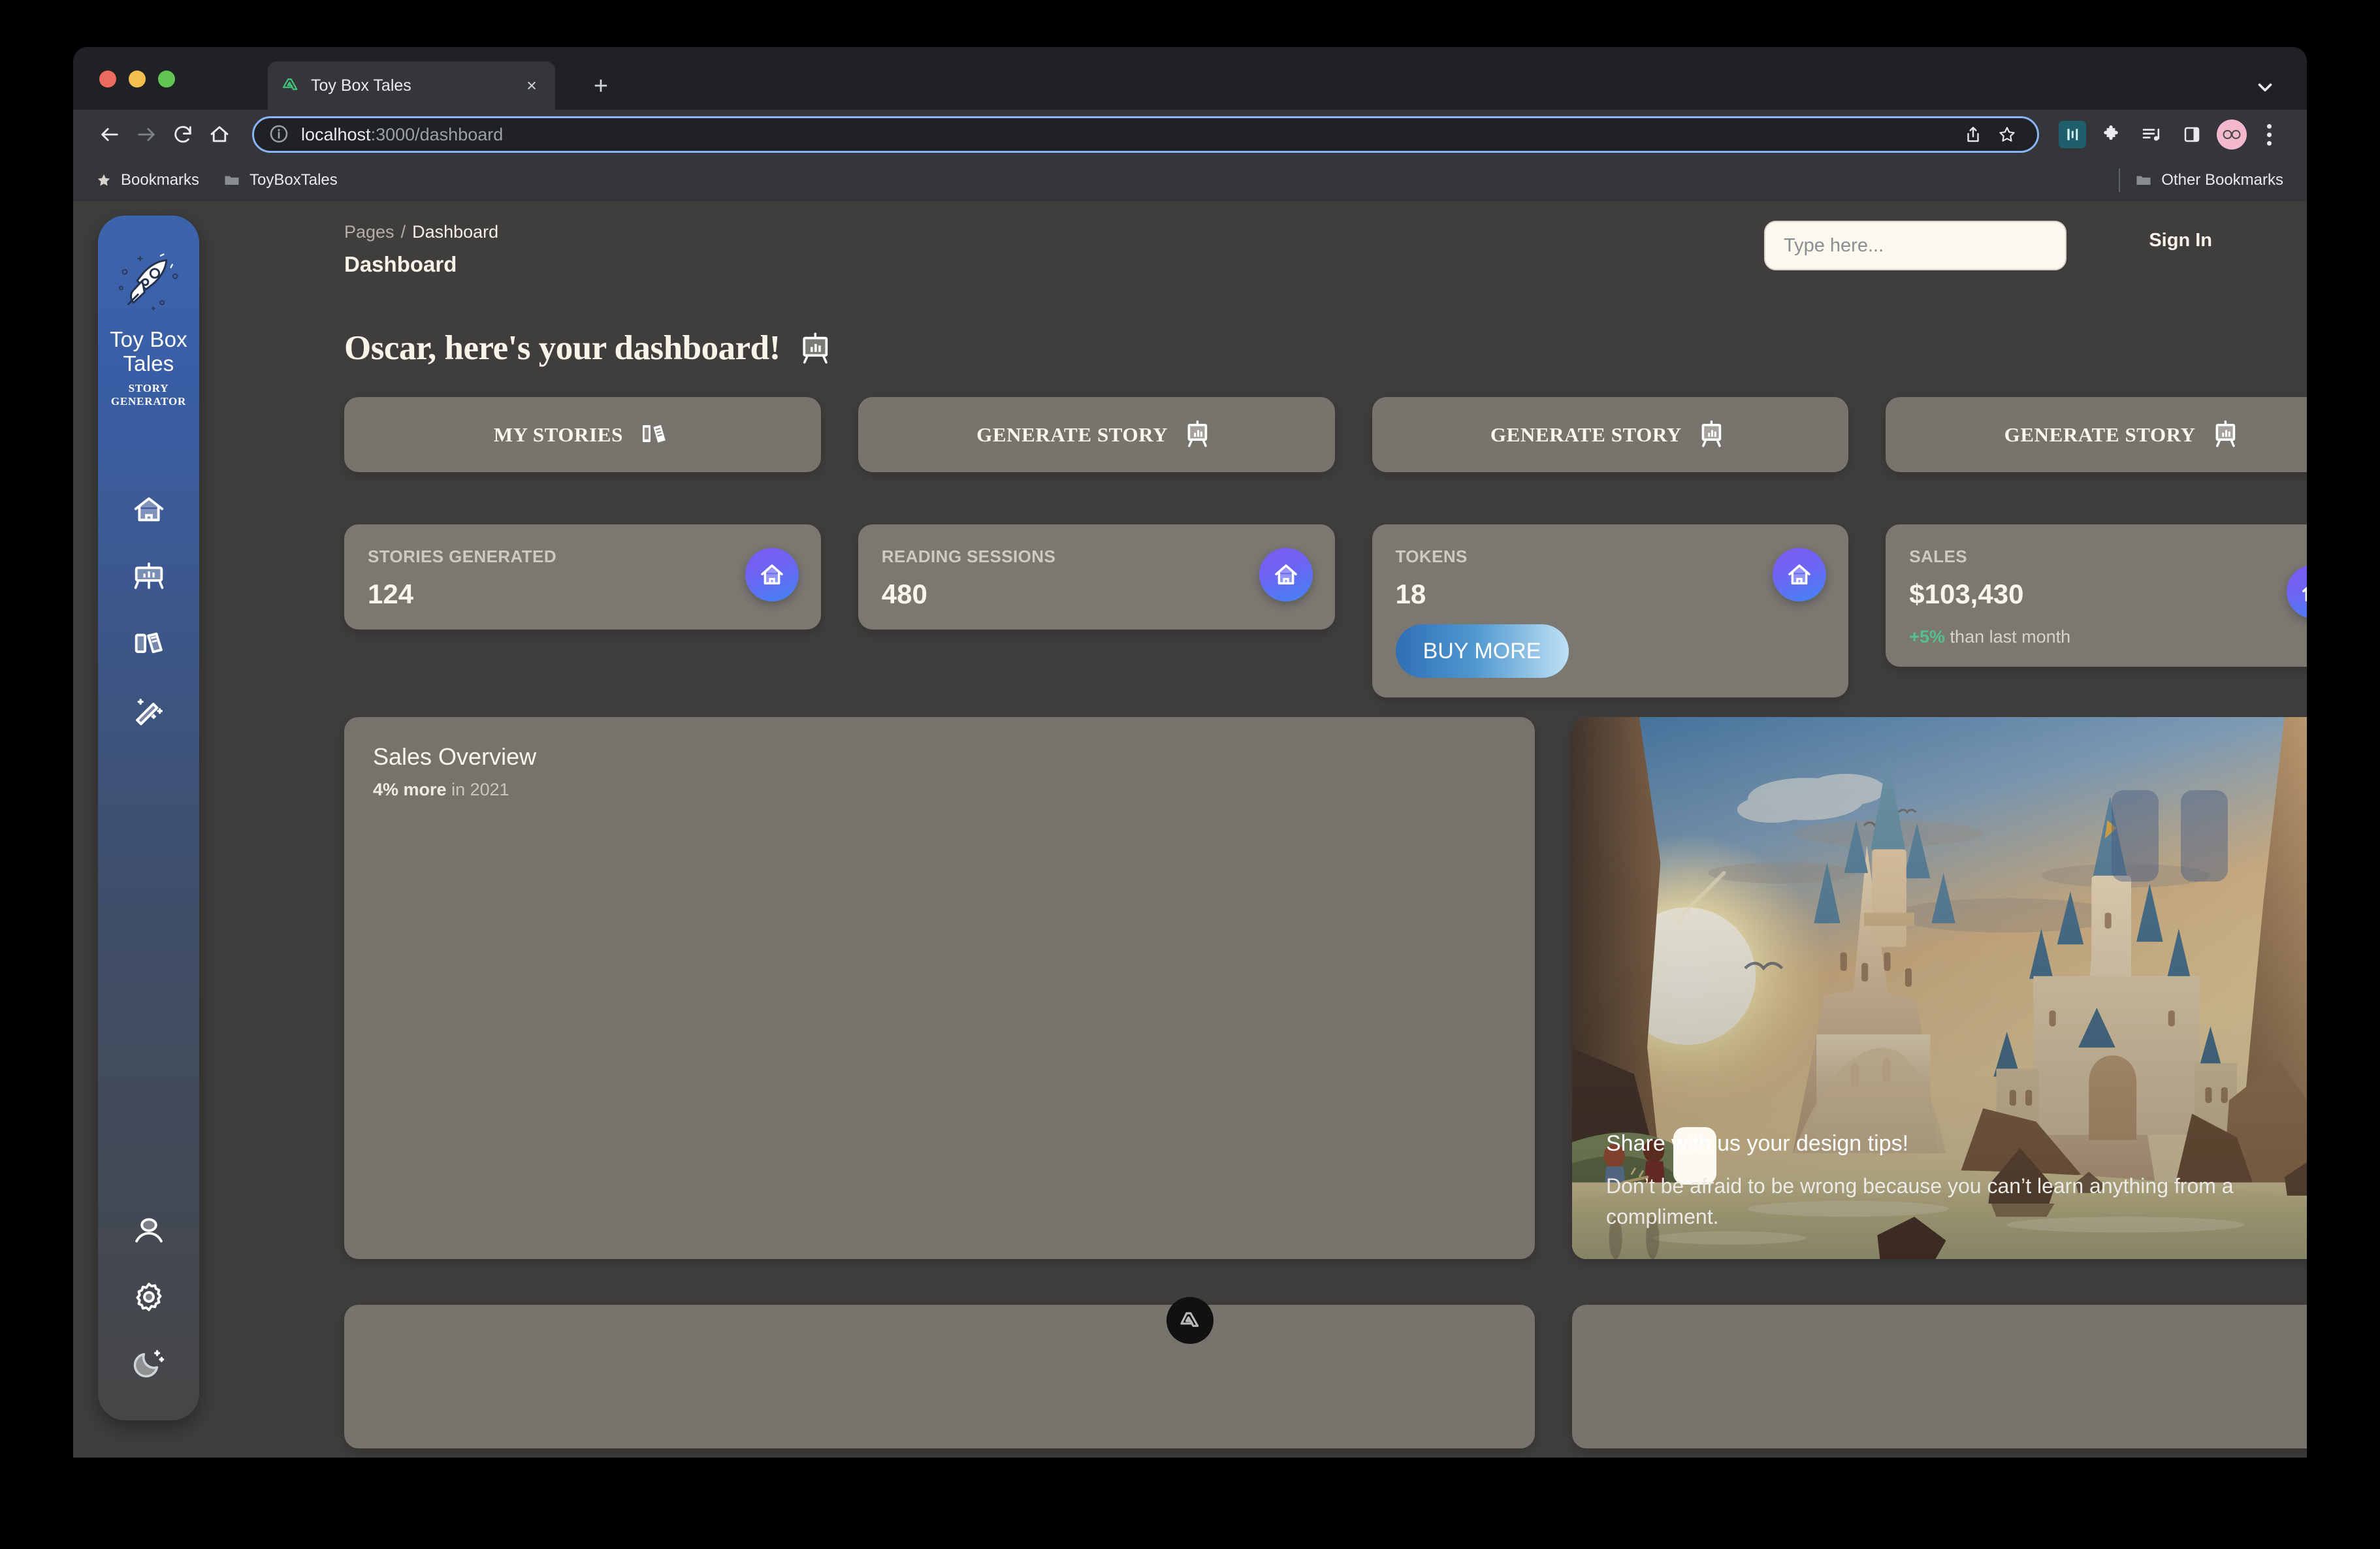  Describe the element at coordinates (149, 710) in the screenshot. I see `sidebar-item-generate` at that location.